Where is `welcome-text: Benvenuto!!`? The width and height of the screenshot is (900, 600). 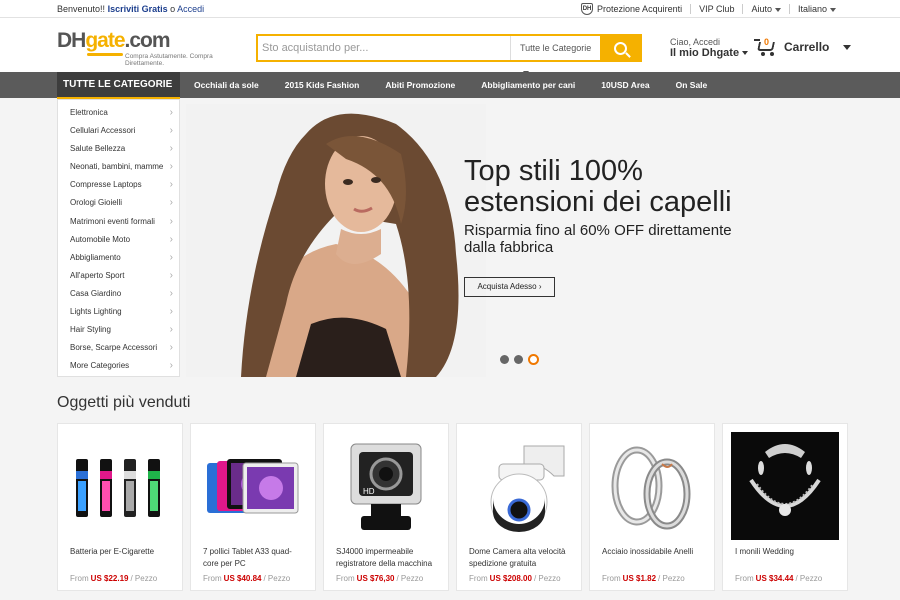 welcome-text: Benvenuto!! is located at coordinates (81, 9).